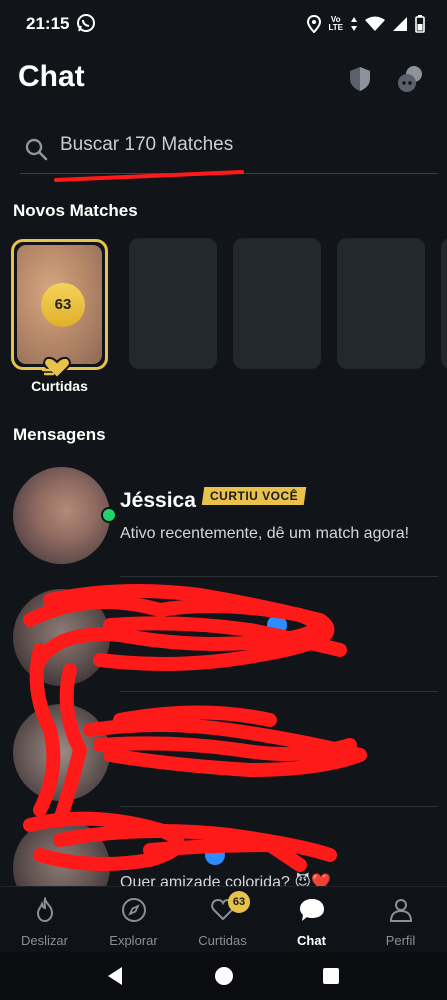  I want to click on nav-perfil: Perfil, so click(400, 920).